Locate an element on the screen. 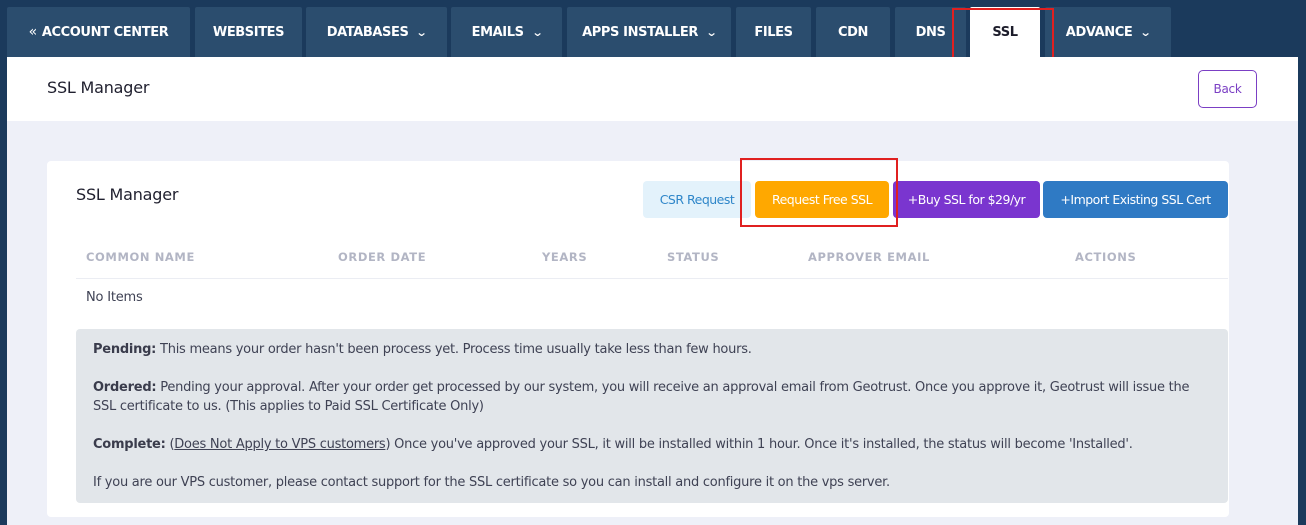 This screenshot has height=525, width=1306. tab-websites: WEBSITES is located at coordinates (248, 32).